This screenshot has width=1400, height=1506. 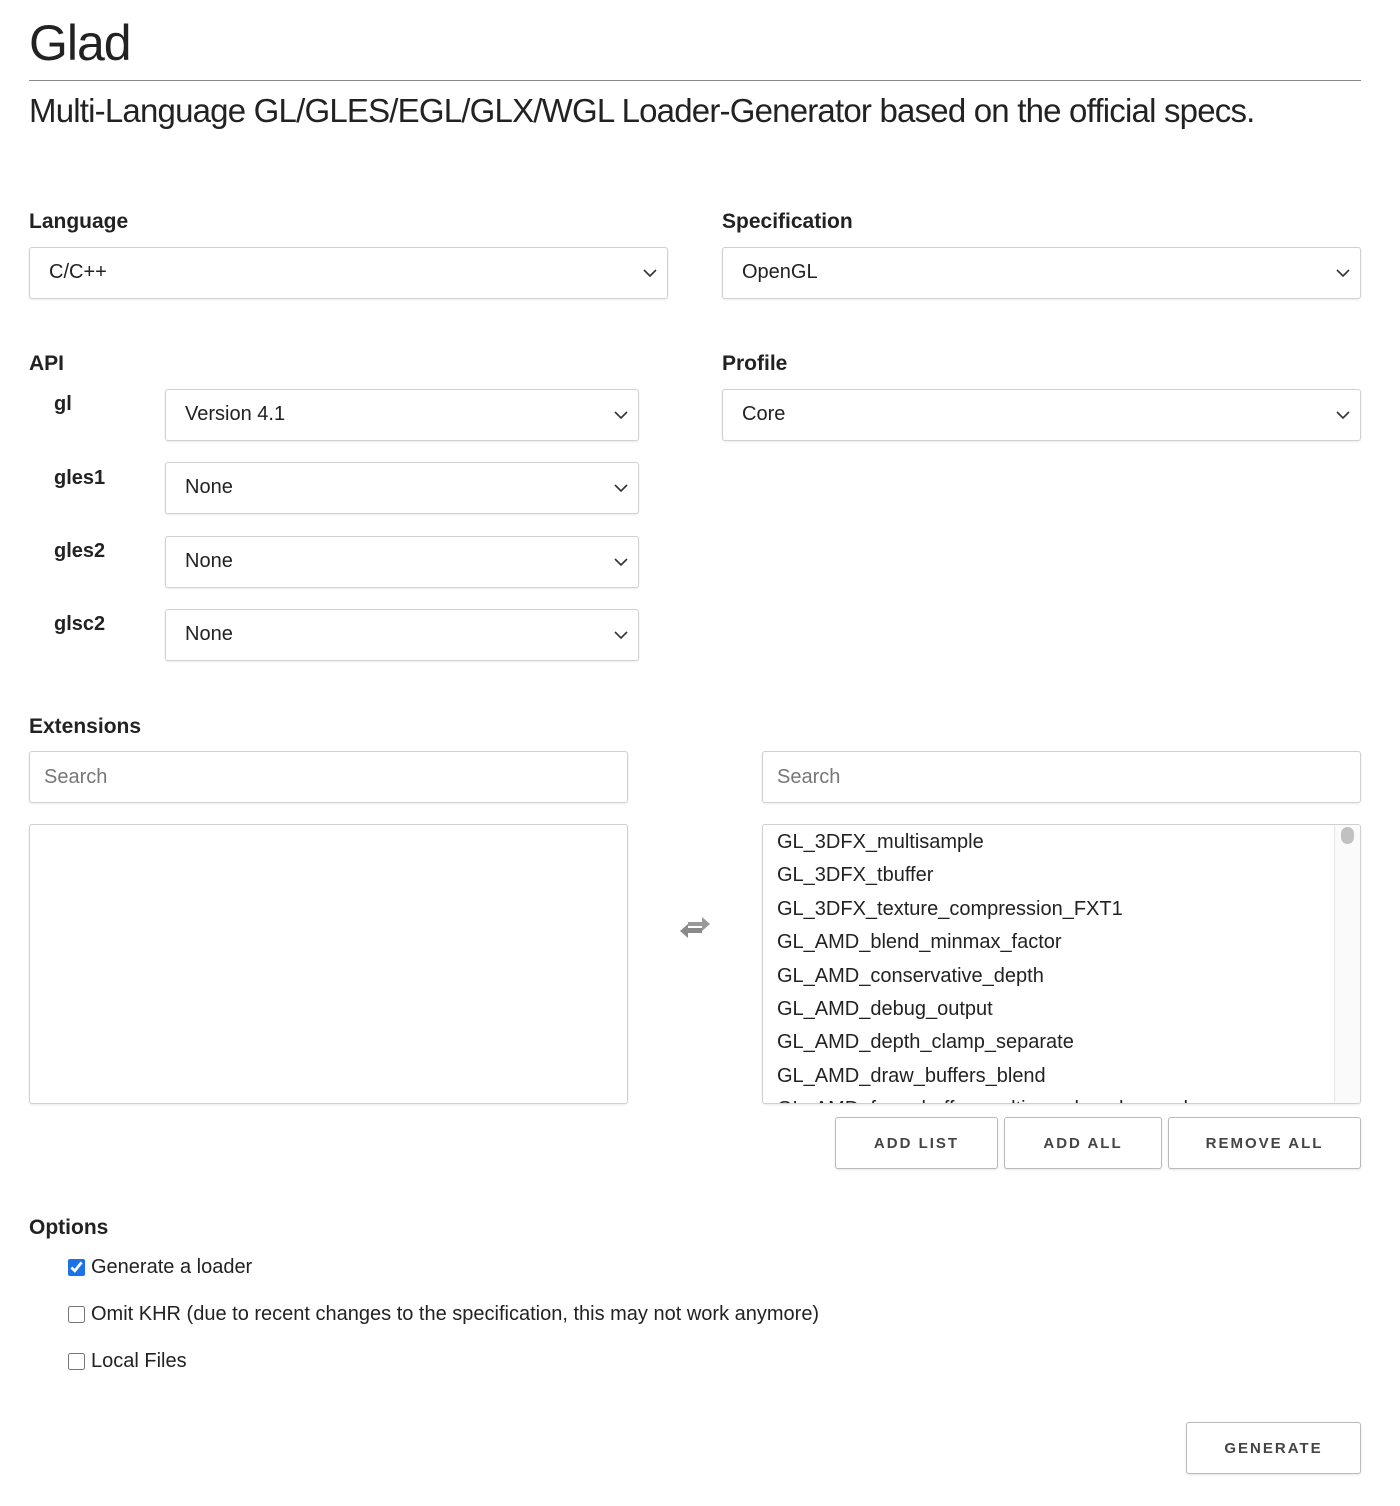 I want to click on extension-list-item: GL_3DFX_tbuffer, so click(x=1061, y=875).